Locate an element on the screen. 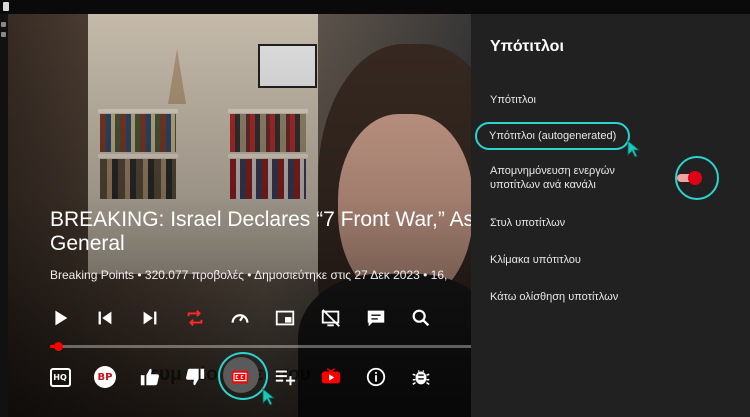  miniplayer-icon is located at coordinates (285, 318).